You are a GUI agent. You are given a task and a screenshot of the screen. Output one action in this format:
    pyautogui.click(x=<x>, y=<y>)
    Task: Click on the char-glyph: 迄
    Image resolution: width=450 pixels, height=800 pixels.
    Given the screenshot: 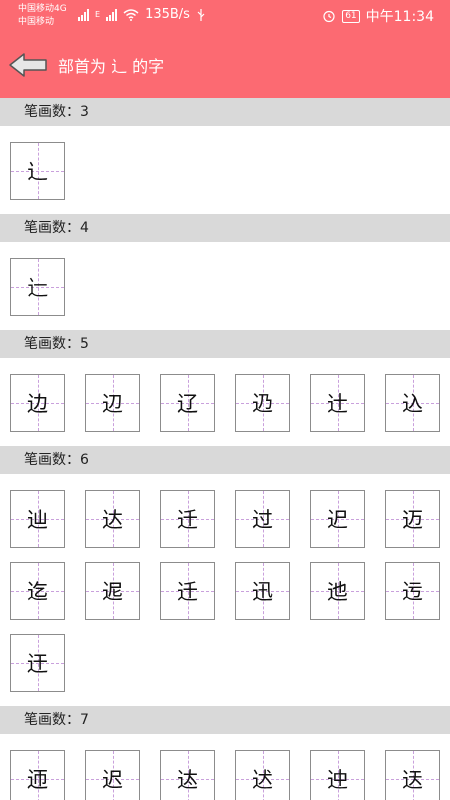 What is the action you would take?
    pyautogui.click(x=37, y=592)
    